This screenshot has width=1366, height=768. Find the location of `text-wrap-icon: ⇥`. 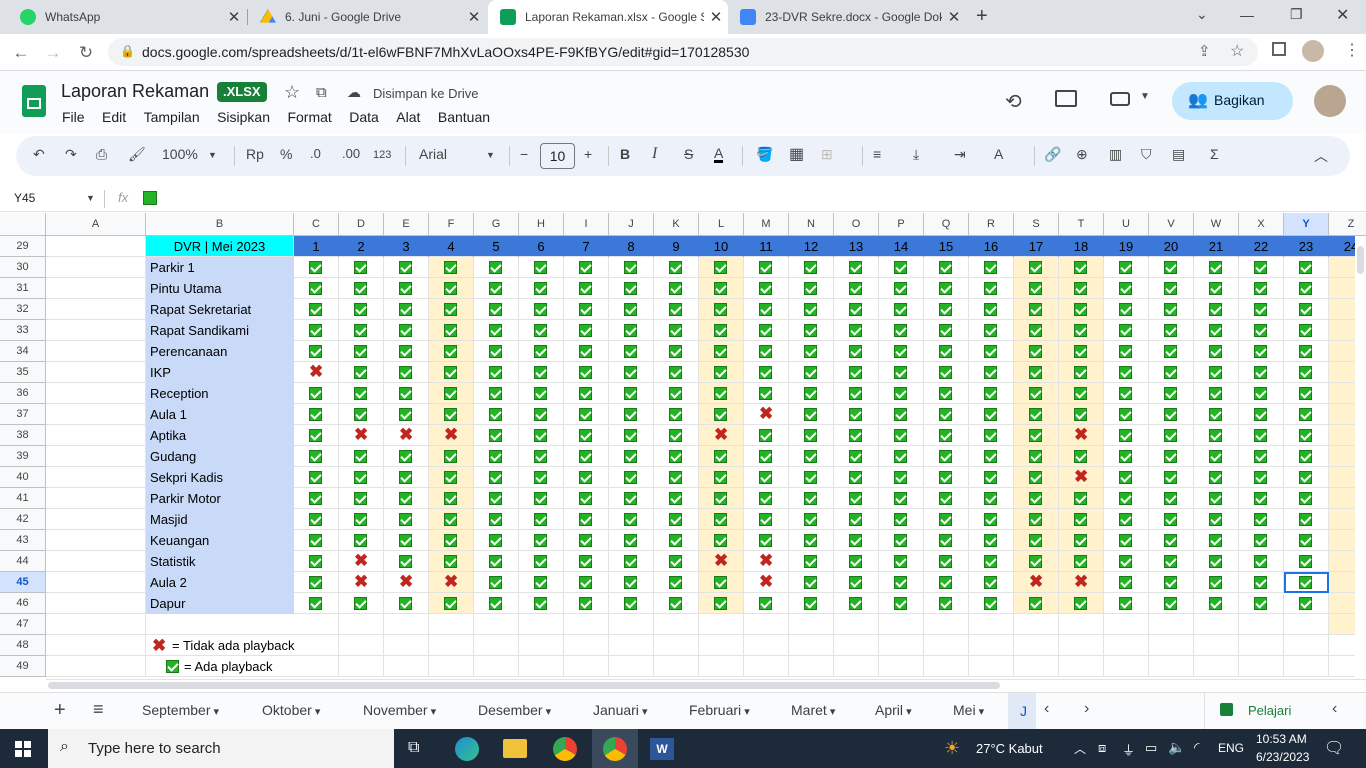

text-wrap-icon: ⇥ is located at coordinates (960, 154).